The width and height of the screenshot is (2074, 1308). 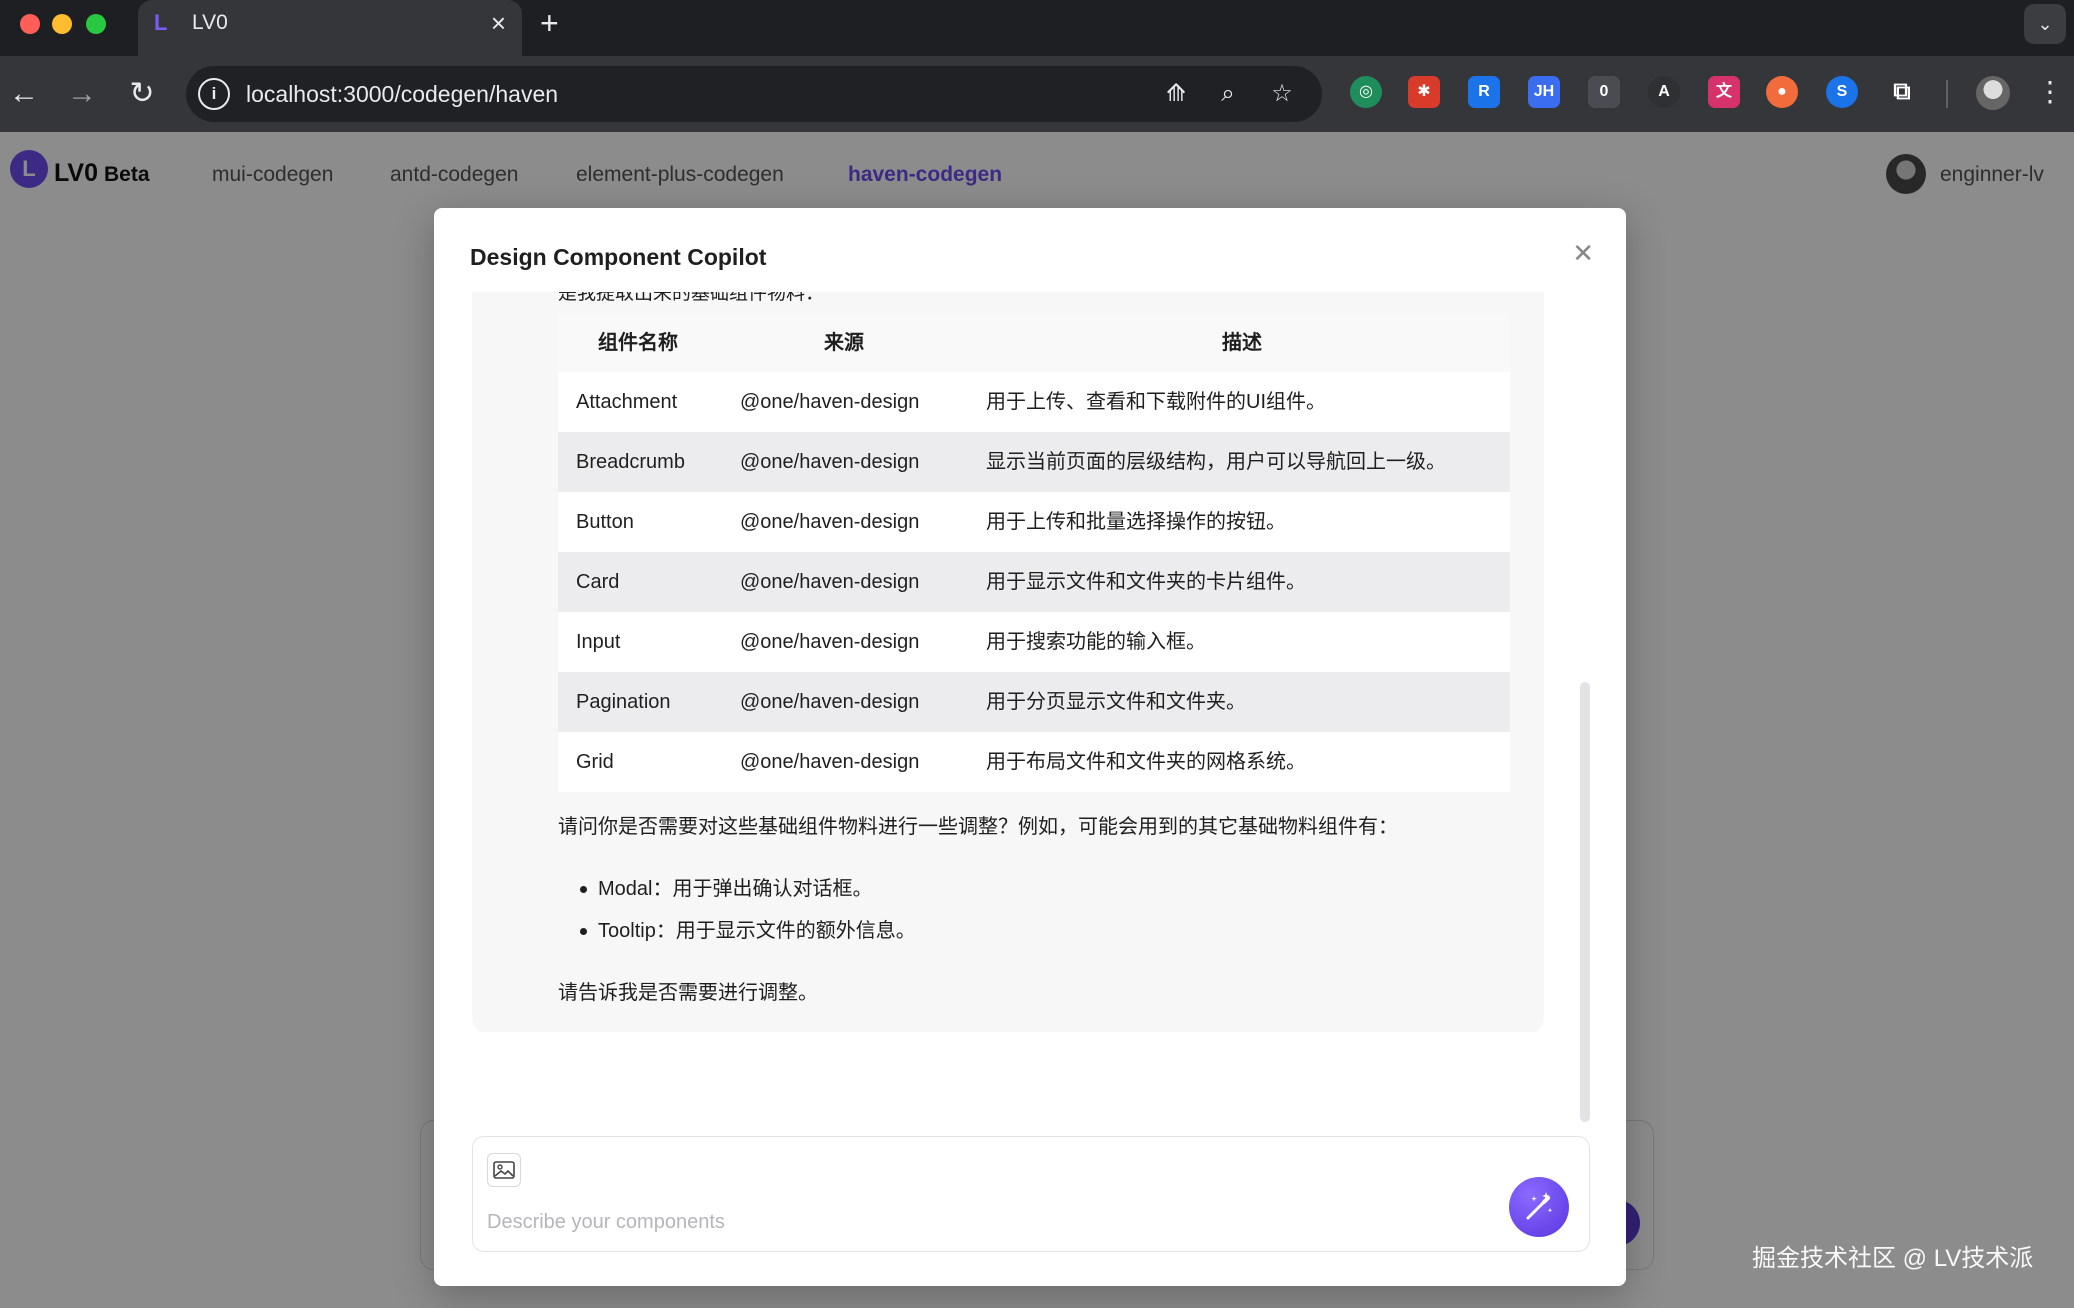 What do you see at coordinates (623, 702) in the screenshot?
I see `component-name-cell: Pagination` at bounding box center [623, 702].